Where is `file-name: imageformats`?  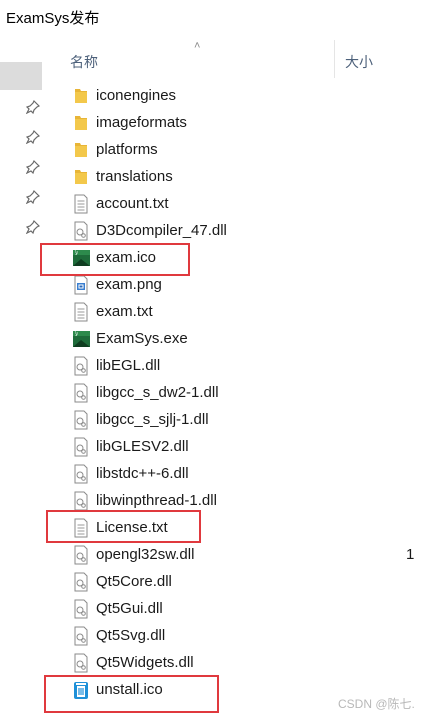
file-name: imageformats is located at coordinates (141, 122).